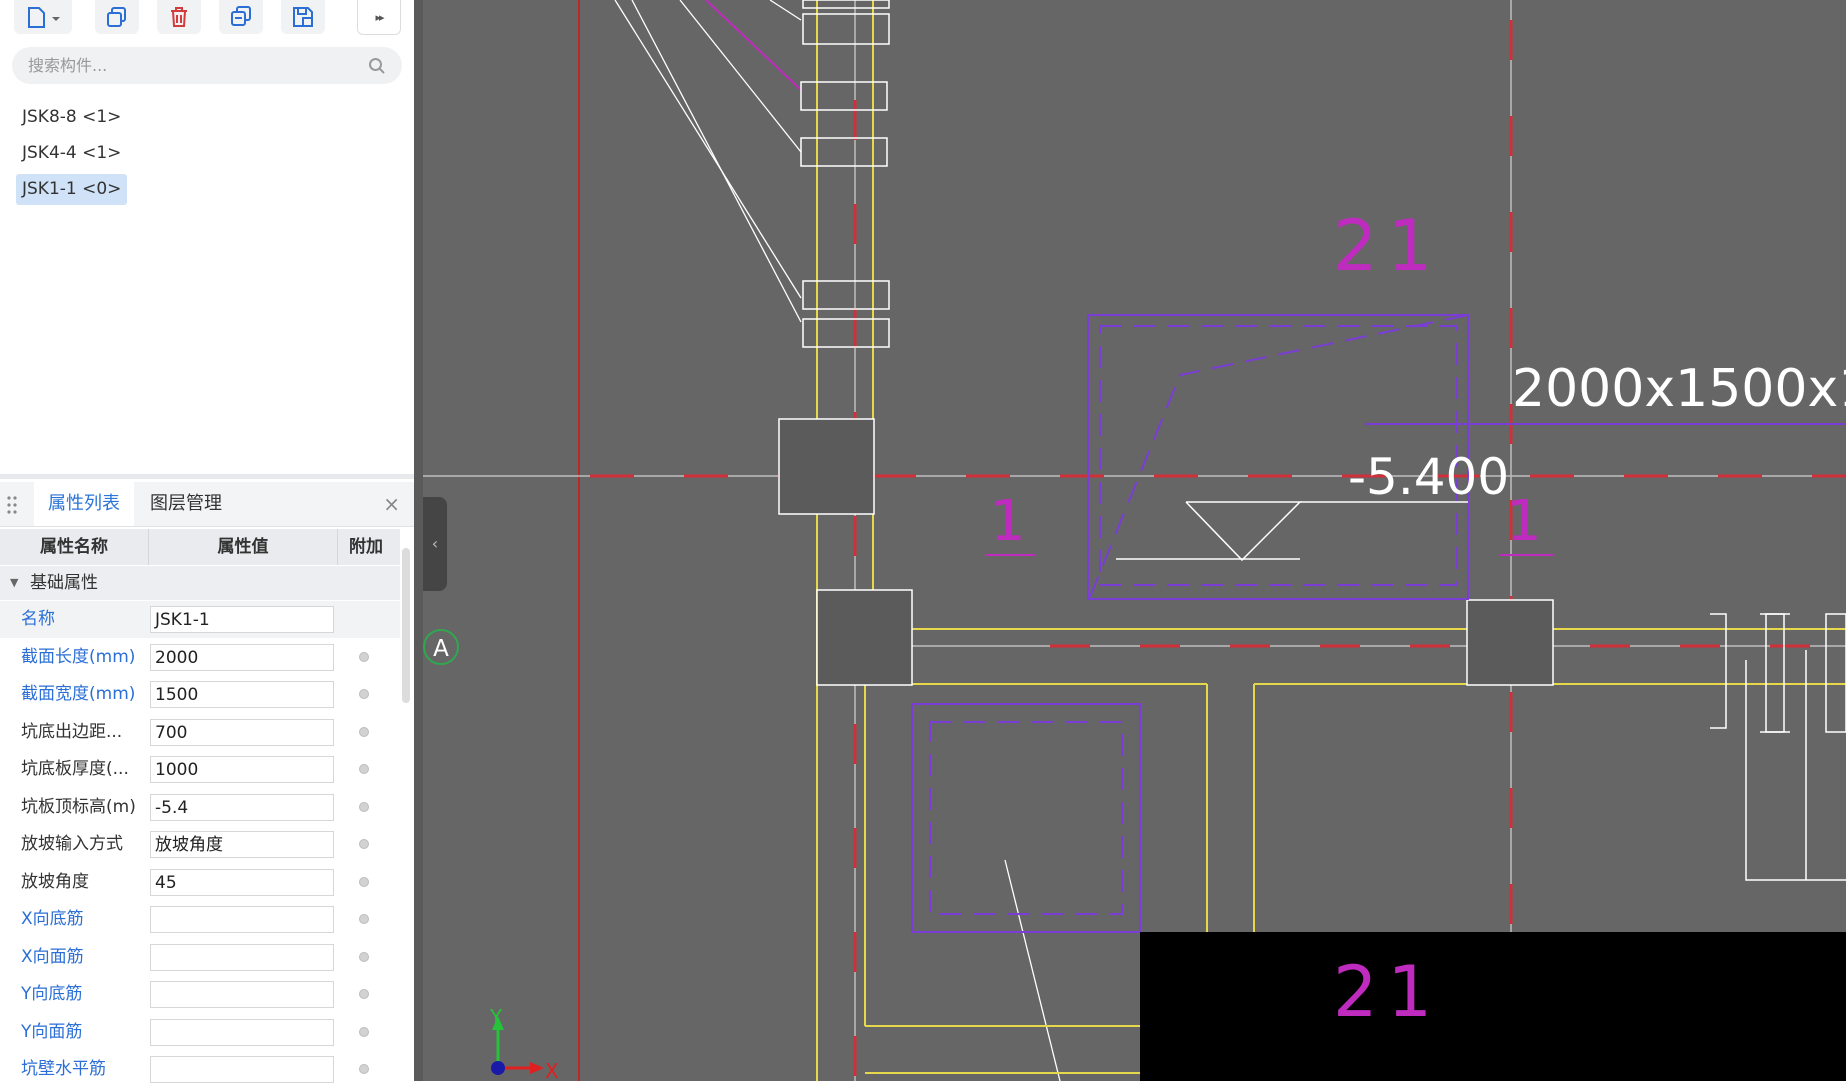 This screenshot has height=1088, width=1846. I want to click on property-row: Y向面筋, so click(200, 1032).